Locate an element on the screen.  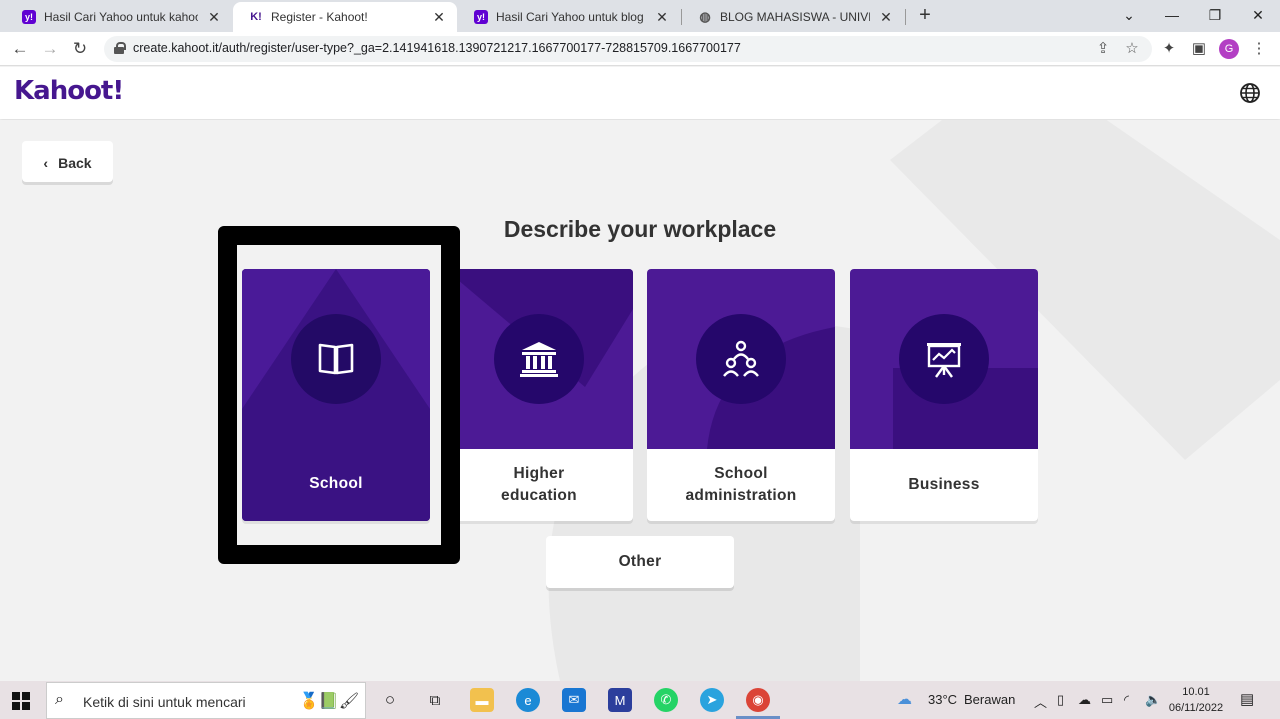
minimize-window-button: — is located at coordinates (1172, 15).